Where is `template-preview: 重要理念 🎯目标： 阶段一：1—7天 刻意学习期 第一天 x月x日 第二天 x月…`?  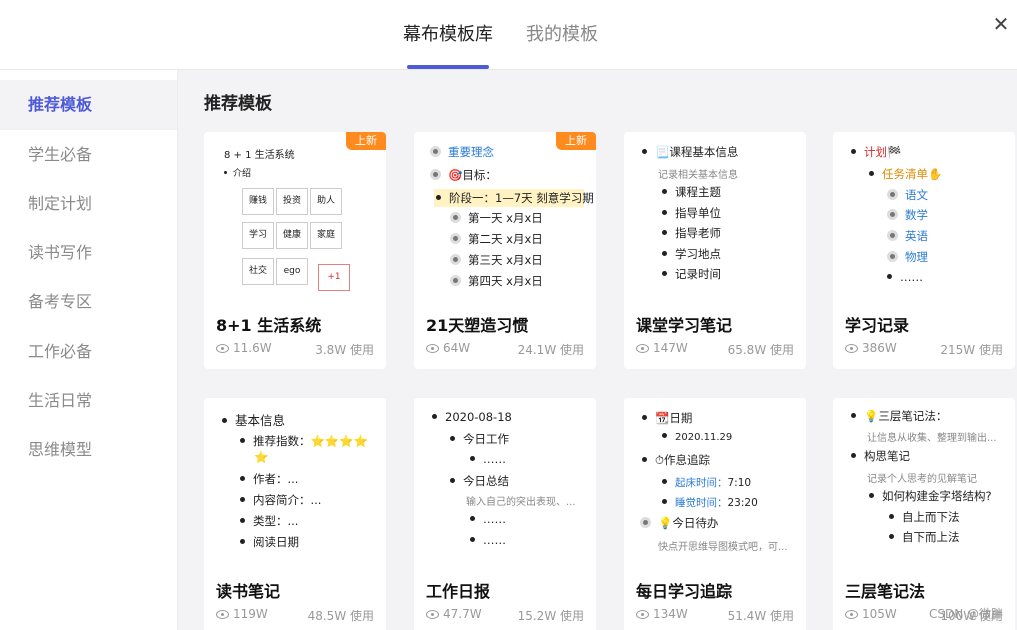 template-preview: 重要理念 🎯目标： 阶段一：1—7天 刻意学习期 第一天 x月x日 第二天 x月… is located at coordinates (505, 215).